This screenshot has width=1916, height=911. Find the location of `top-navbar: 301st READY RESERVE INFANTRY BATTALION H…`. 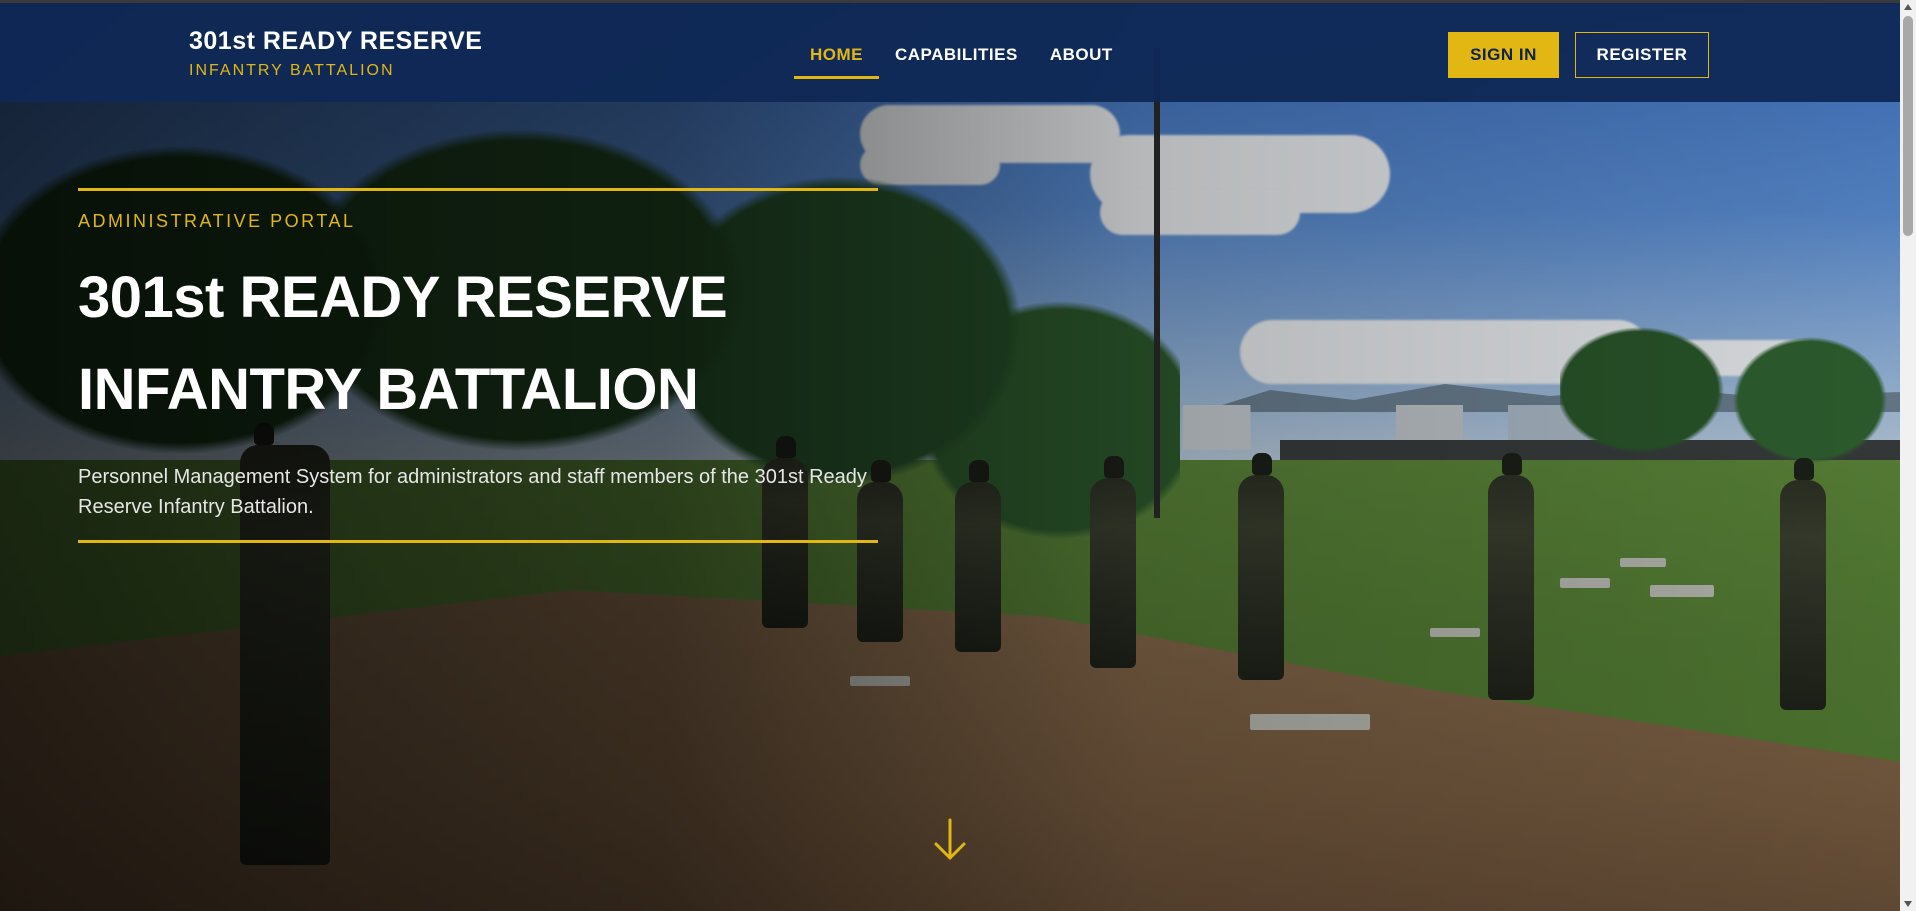

top-navbar: 301st READY RESERVE INFANTRY BATTALION H… is located at coordinates (950, 51).